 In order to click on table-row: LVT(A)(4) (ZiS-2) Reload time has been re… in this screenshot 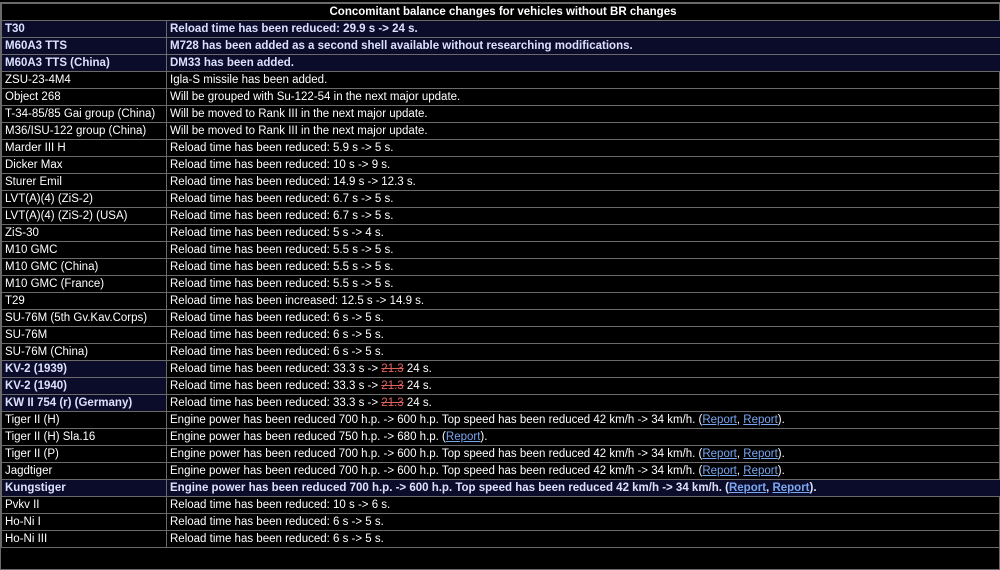, I will do `click(500, 199)`.